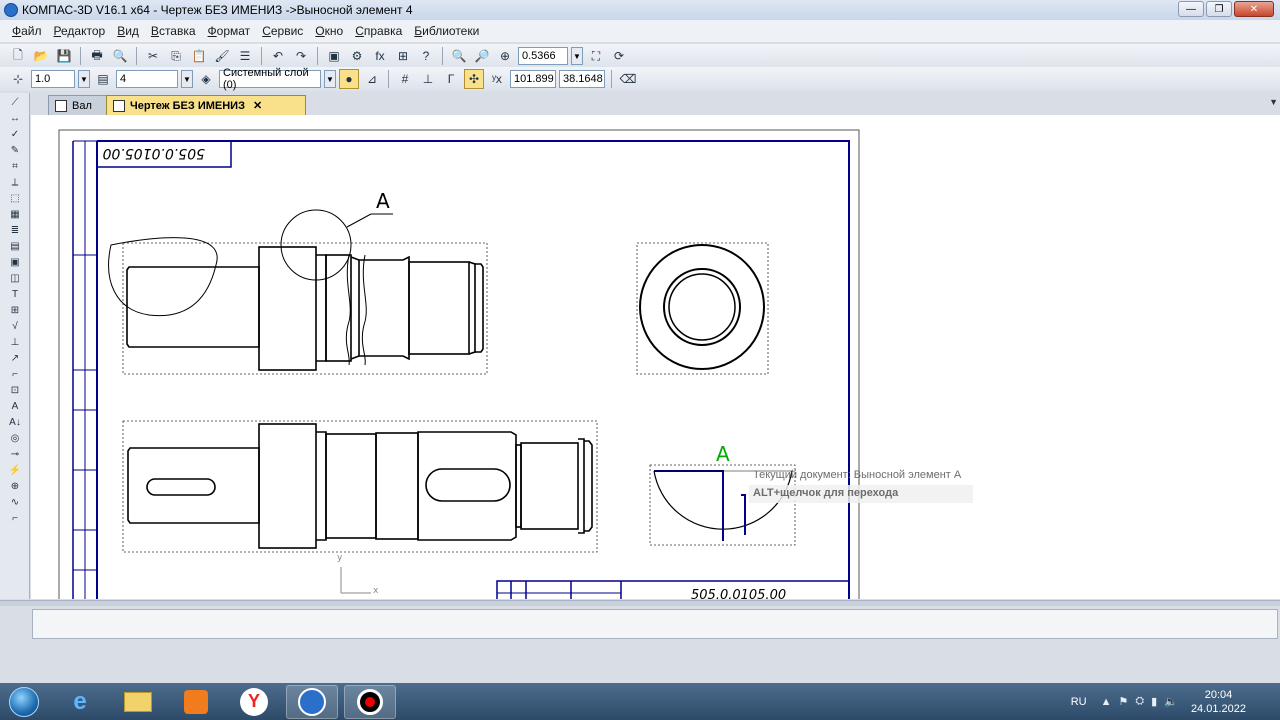  What do you see at coordinates (1079, 702) in the screenshot?
I see `language-indicator: RU` at bounding box center [1079, 702].